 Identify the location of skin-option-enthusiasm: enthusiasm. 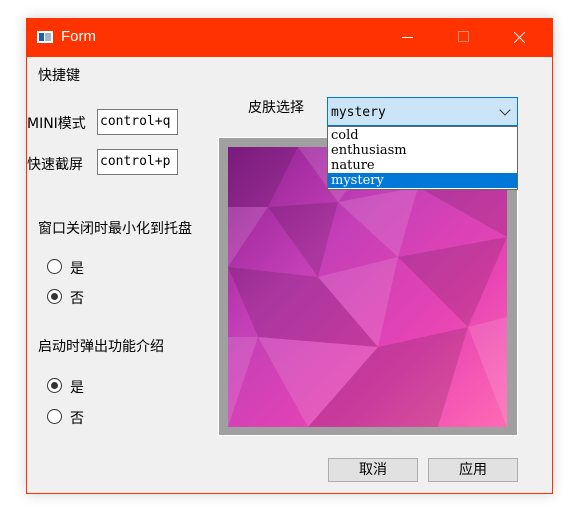
(422, 150).